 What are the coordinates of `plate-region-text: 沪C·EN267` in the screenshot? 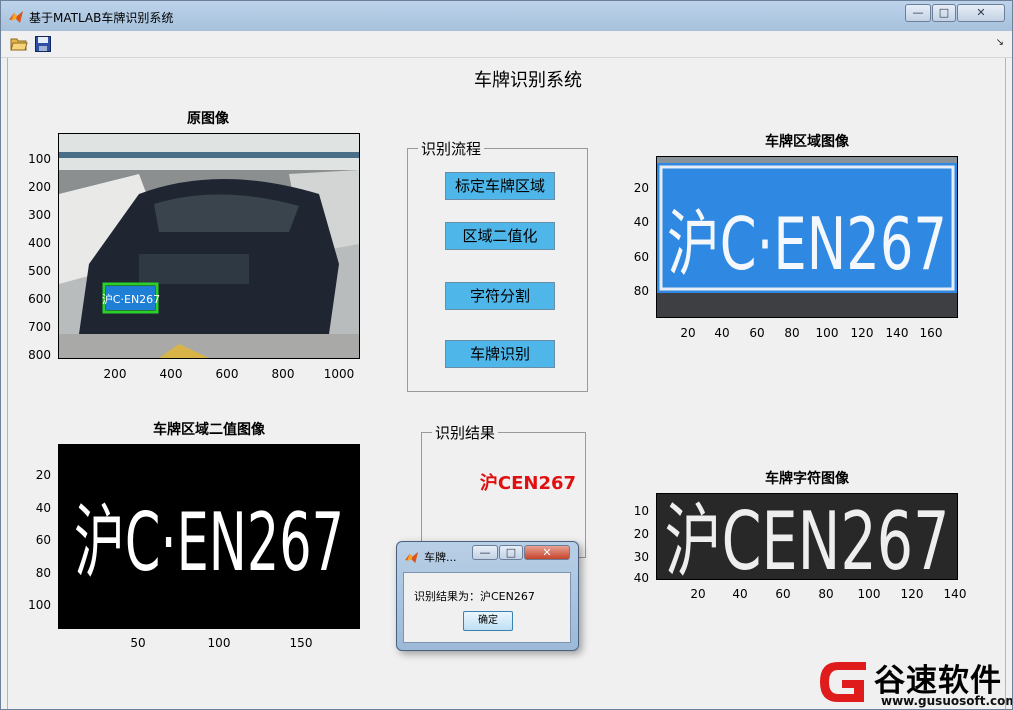 It's located at (807, 244).